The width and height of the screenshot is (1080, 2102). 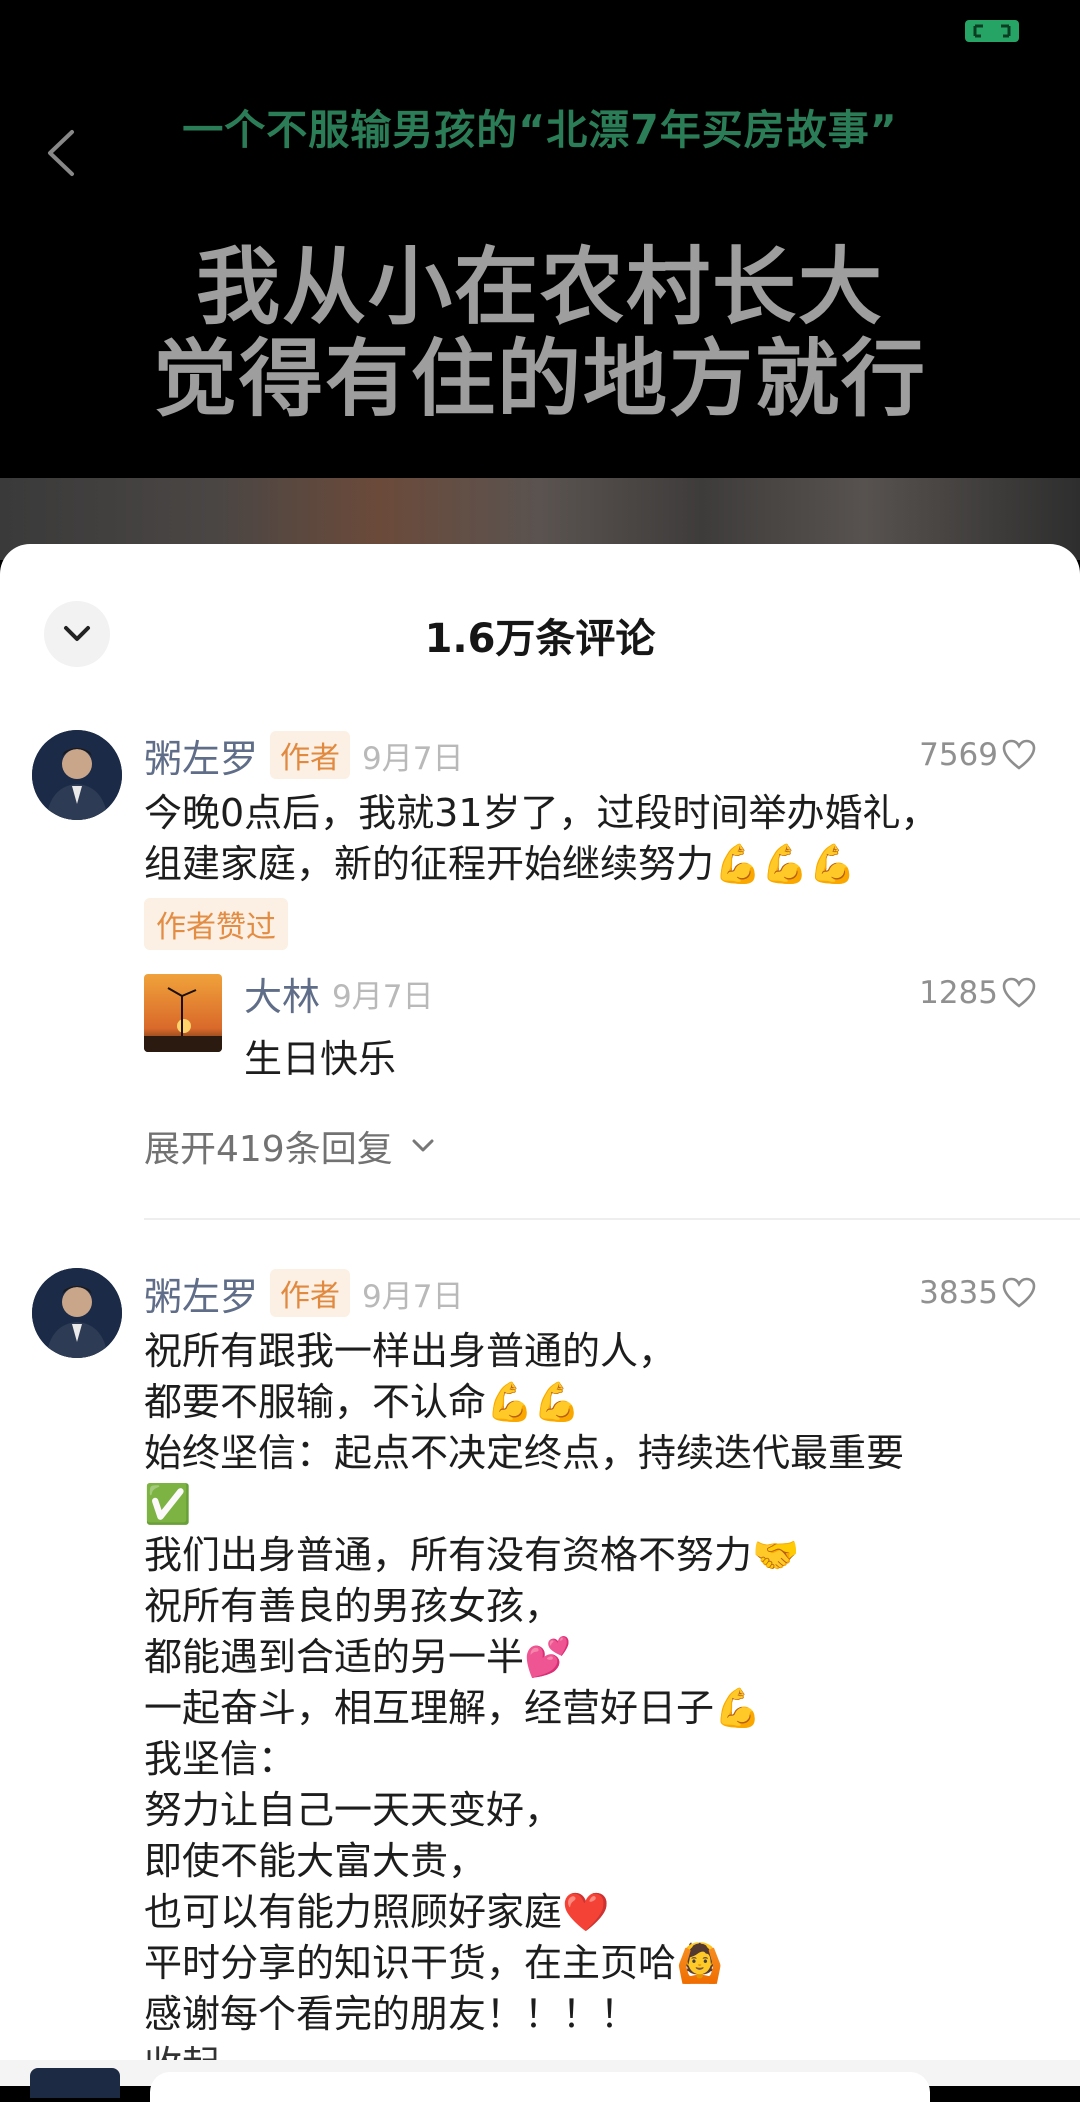 I want to click on comment-input-bar, so click(x=540, y=2081).